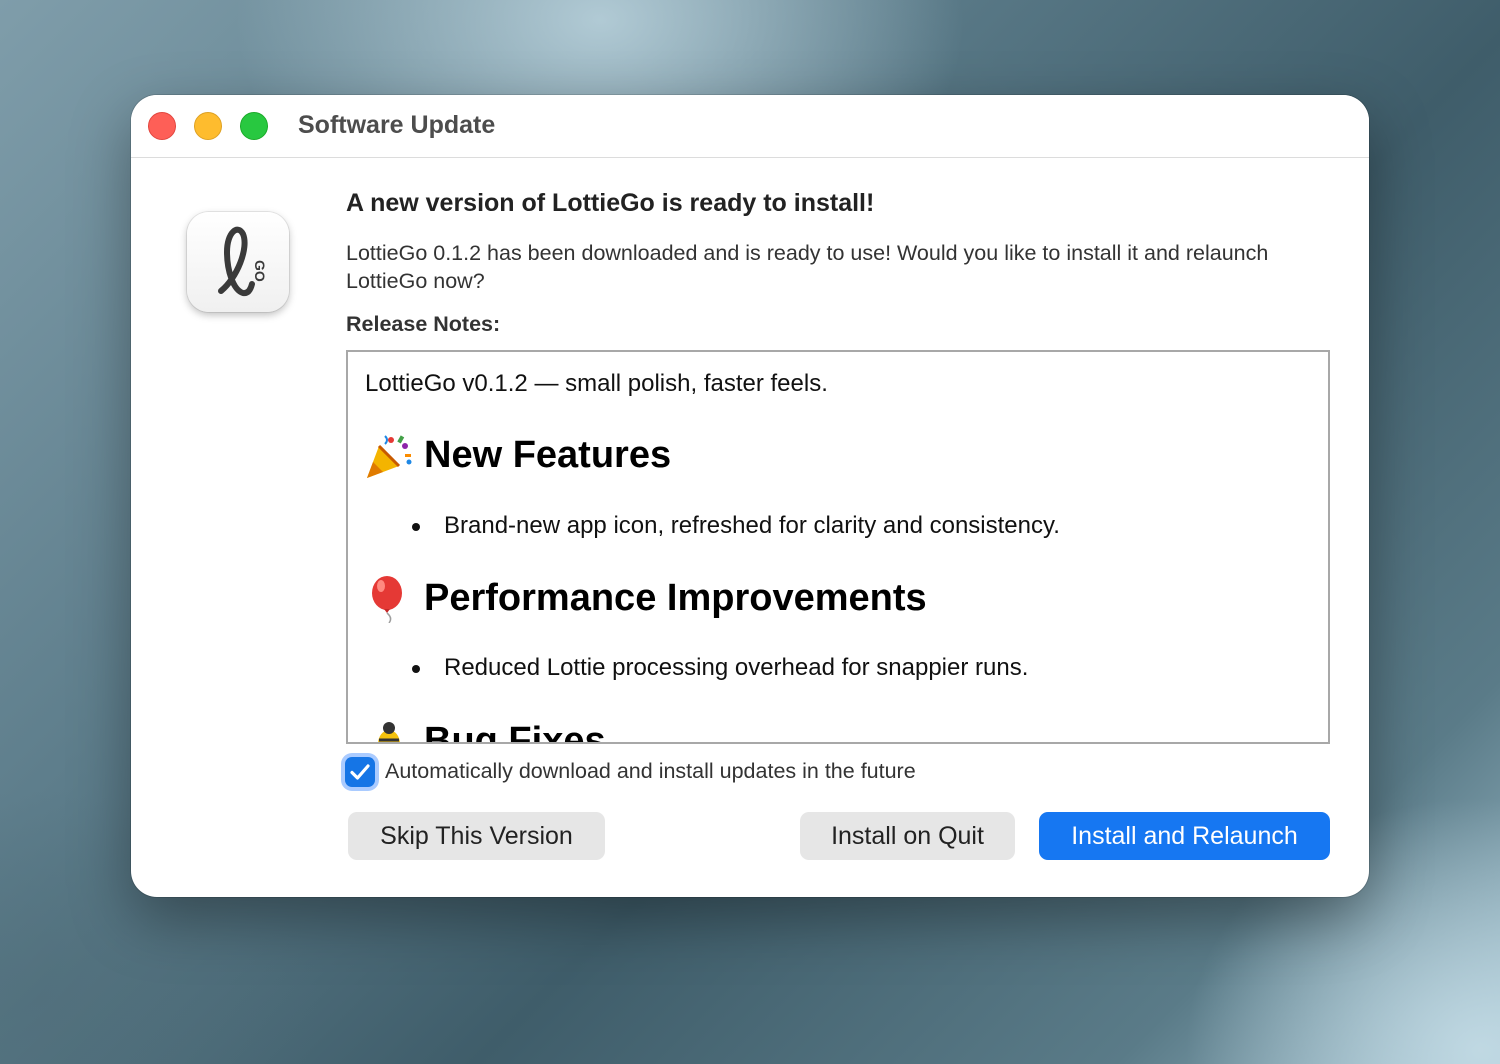 The width and height of the screenshot is (1500, 1064). Describe the element at coordinates (548, 455) in the screenshot. I see `section-heading-text: New Features` at that location.